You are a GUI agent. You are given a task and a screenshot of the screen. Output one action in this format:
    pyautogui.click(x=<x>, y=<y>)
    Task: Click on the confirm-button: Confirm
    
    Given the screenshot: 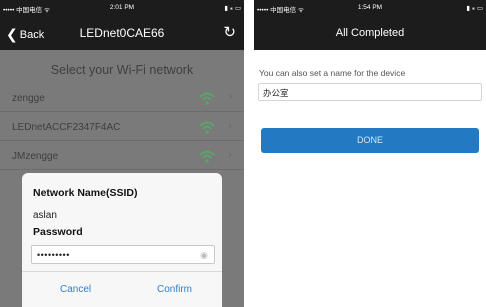 What is the action you would take?
    pyautogui.click(x=174, y=289)
    